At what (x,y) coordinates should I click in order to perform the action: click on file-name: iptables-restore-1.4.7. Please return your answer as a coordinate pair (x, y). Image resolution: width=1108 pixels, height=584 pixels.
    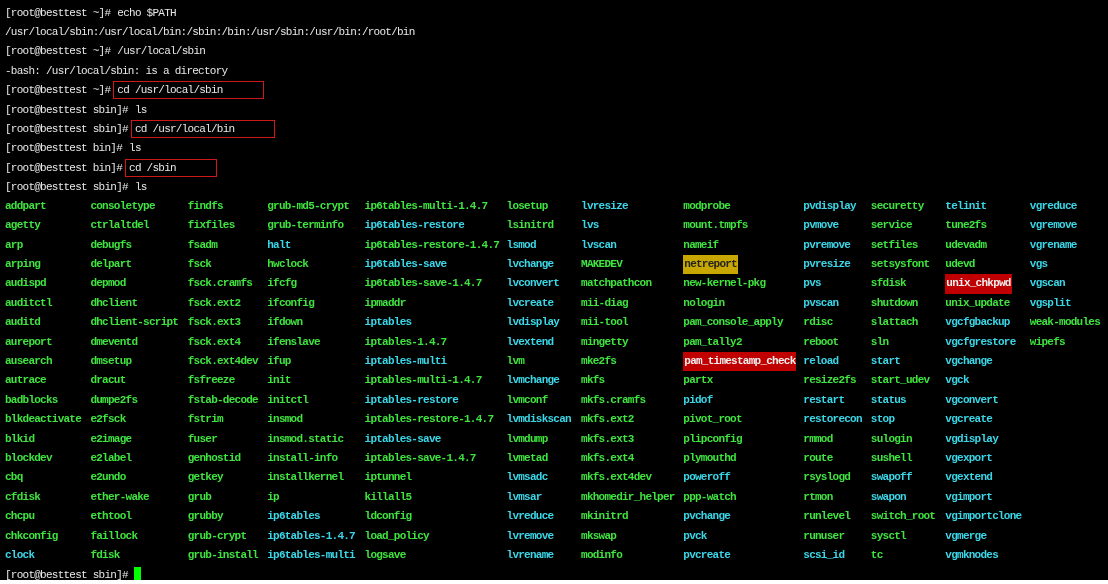
    Looking at the image, I should click on (429, 420).